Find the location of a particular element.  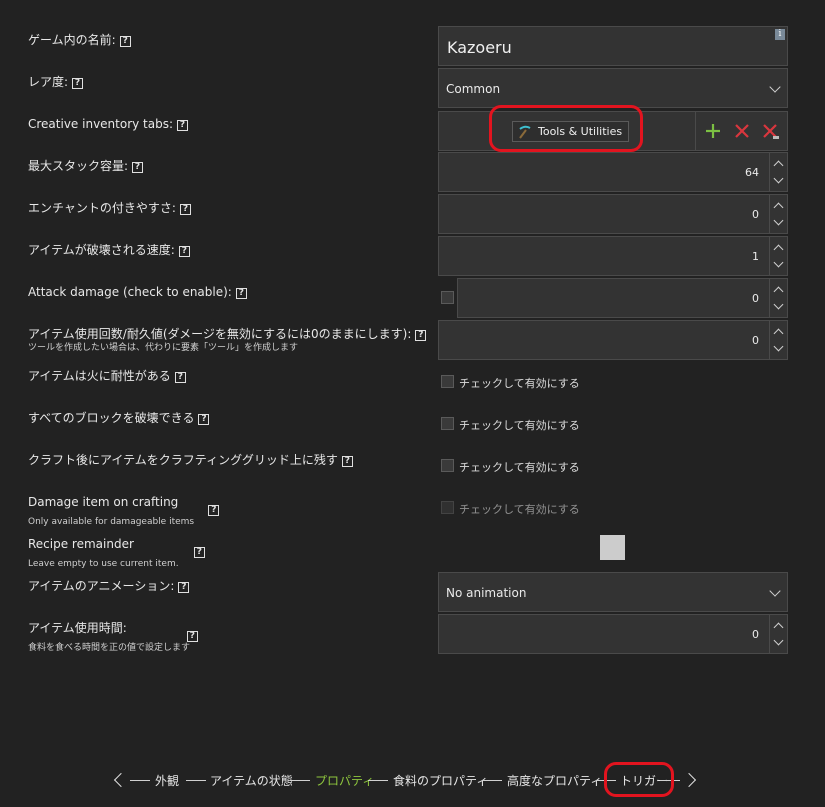

max-stack-label: 最大スタック容量:? is located at coordinates (86, 166).